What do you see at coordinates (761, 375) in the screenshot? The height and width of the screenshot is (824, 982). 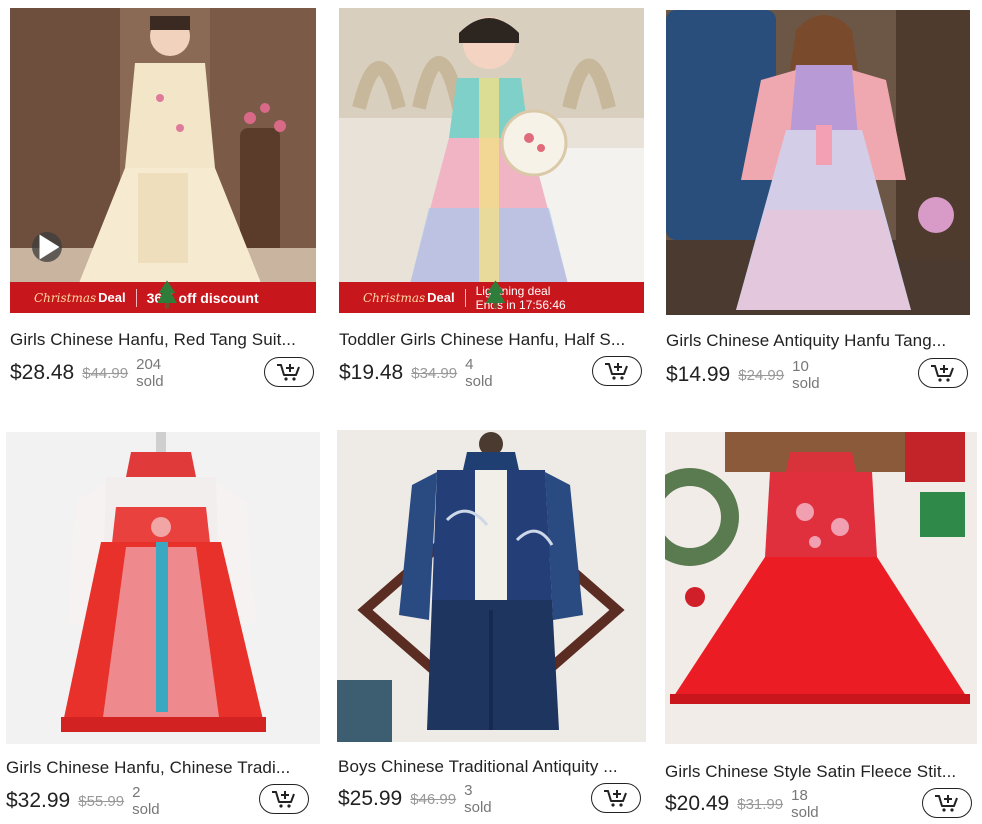 I see `original-price: $24.99` at bounding box center [761, 375].